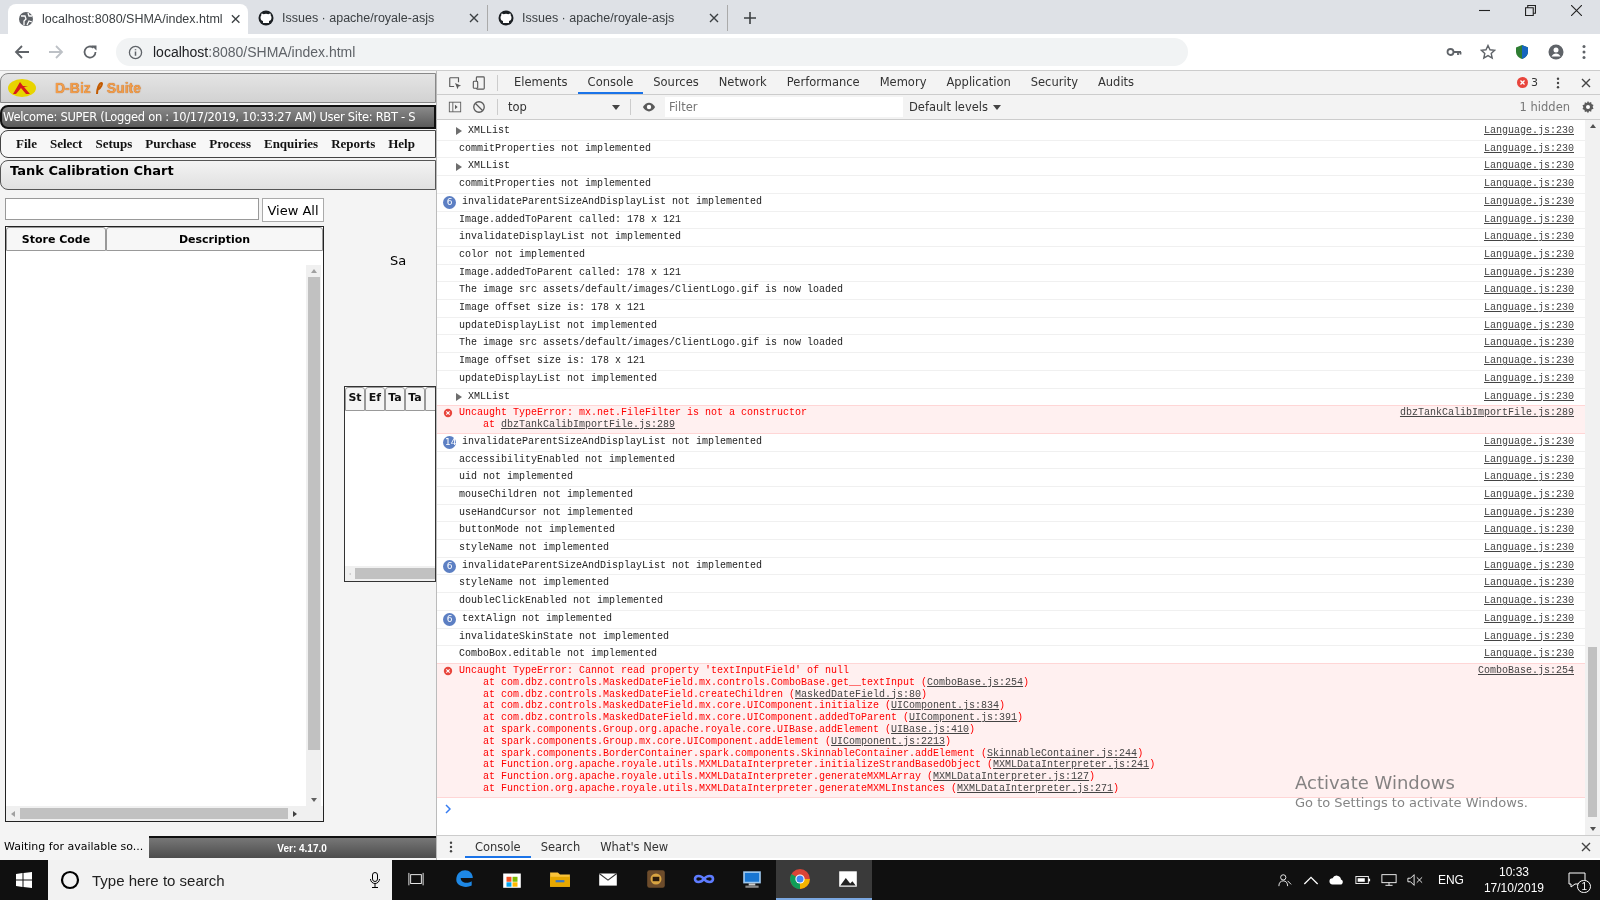 The width and height of the screenshot is (1600, 900). What do you see at coordinates (1284, 880) in the screenshot?
I see `people-icon` at bounding box center [1284, 880].